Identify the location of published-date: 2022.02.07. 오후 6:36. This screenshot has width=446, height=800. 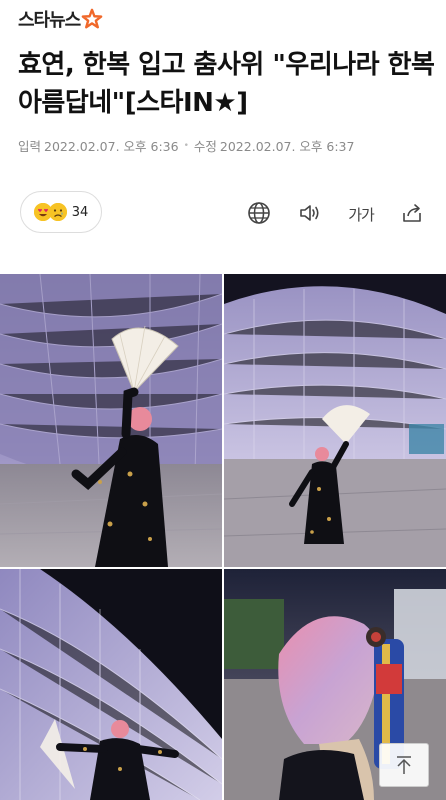
(111, 146).